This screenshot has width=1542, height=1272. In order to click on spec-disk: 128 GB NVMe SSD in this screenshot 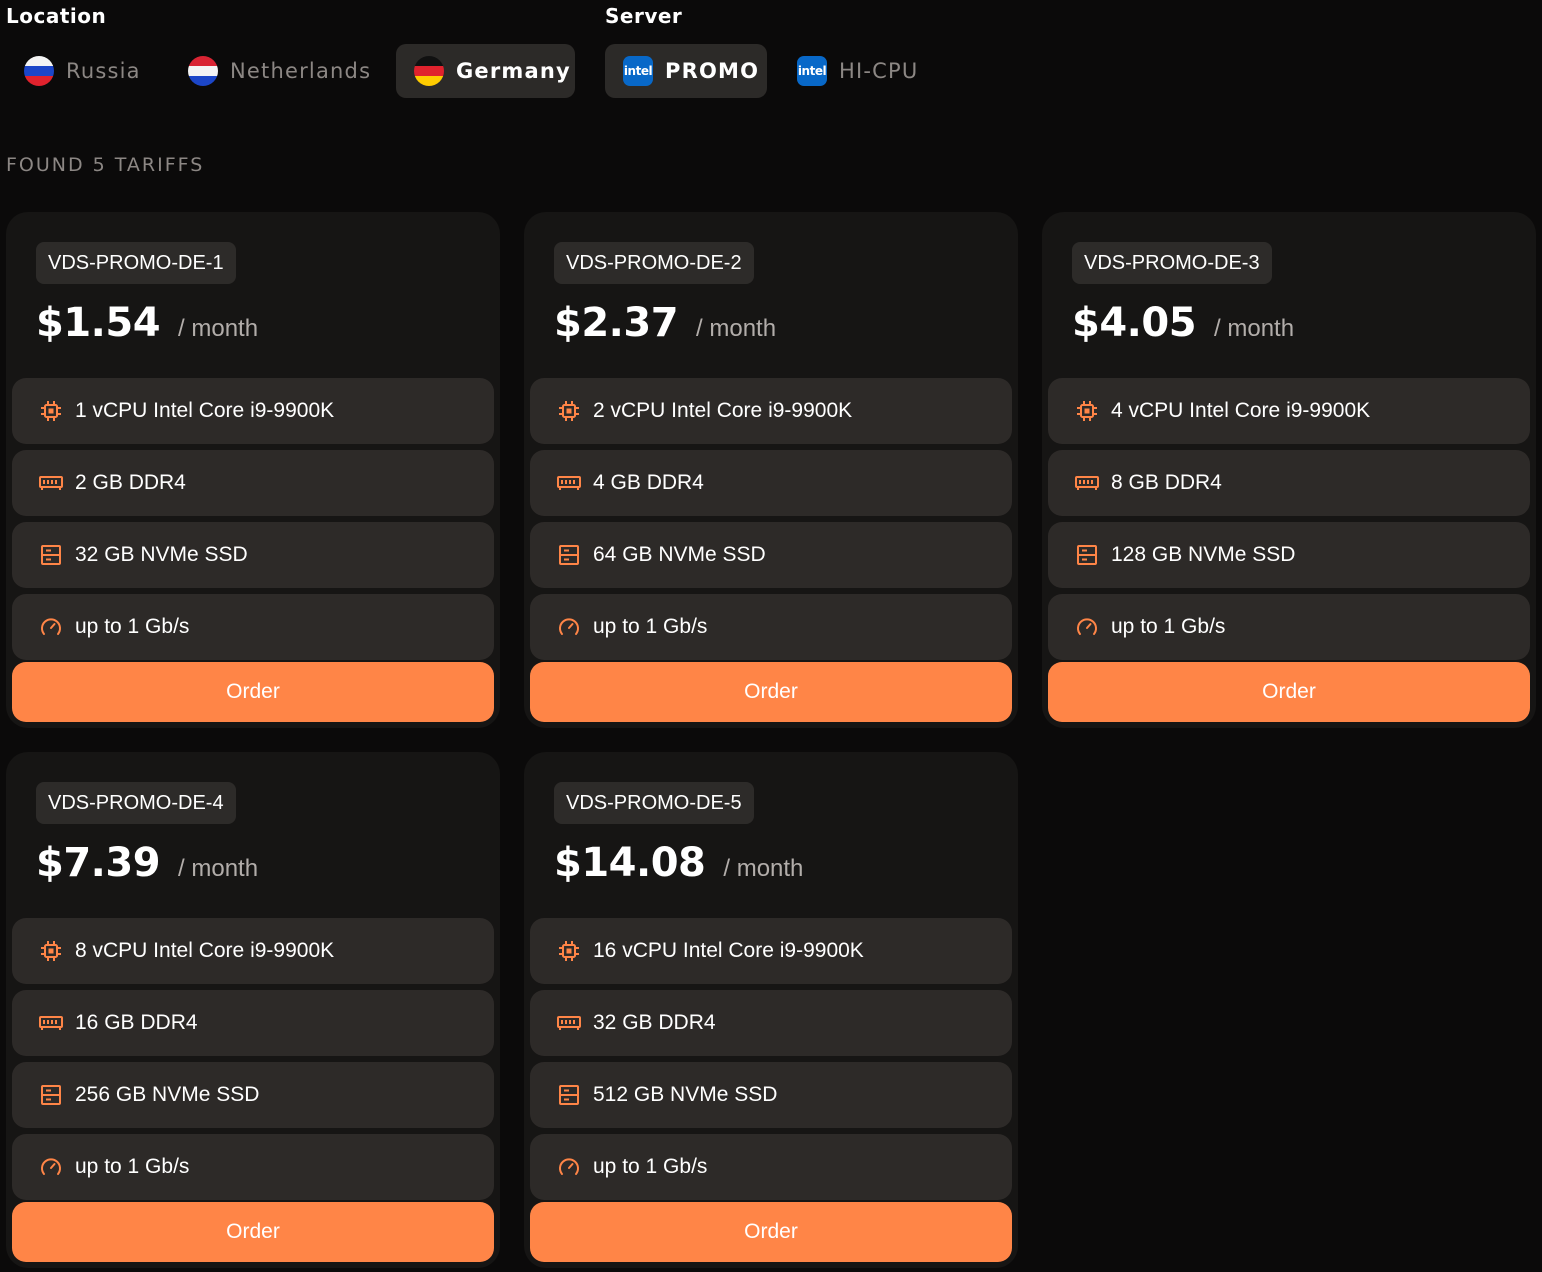, I will do `click(1289, 555)`.